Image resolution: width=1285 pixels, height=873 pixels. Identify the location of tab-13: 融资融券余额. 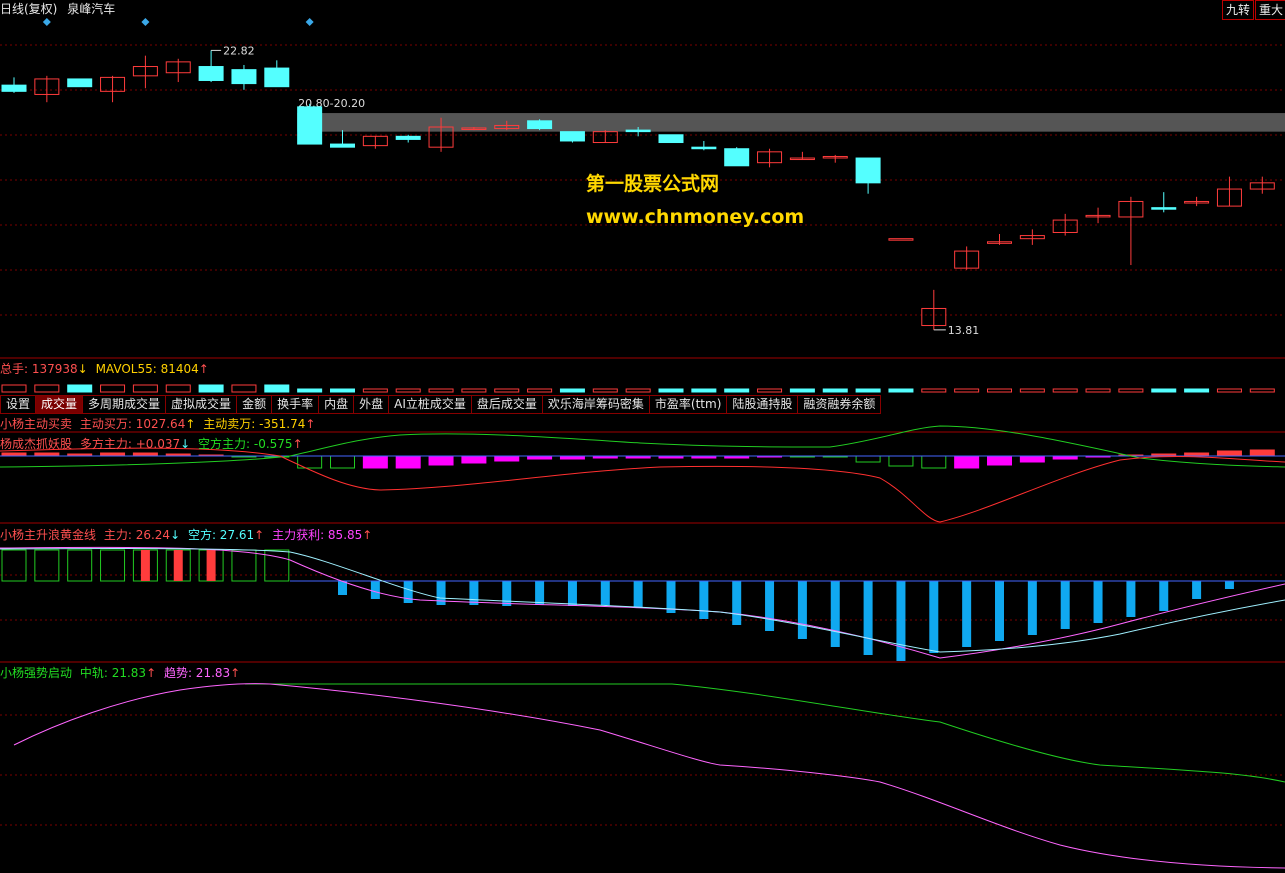
(840, 404).